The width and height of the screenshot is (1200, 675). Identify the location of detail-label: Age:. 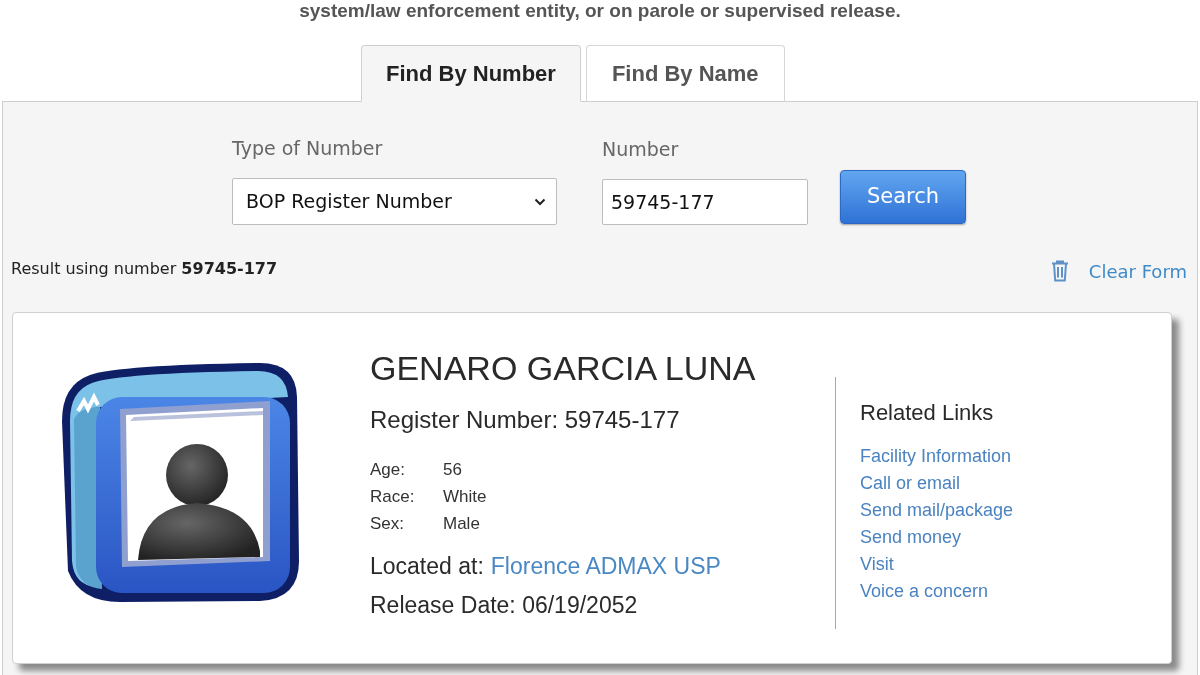
(388, 470).